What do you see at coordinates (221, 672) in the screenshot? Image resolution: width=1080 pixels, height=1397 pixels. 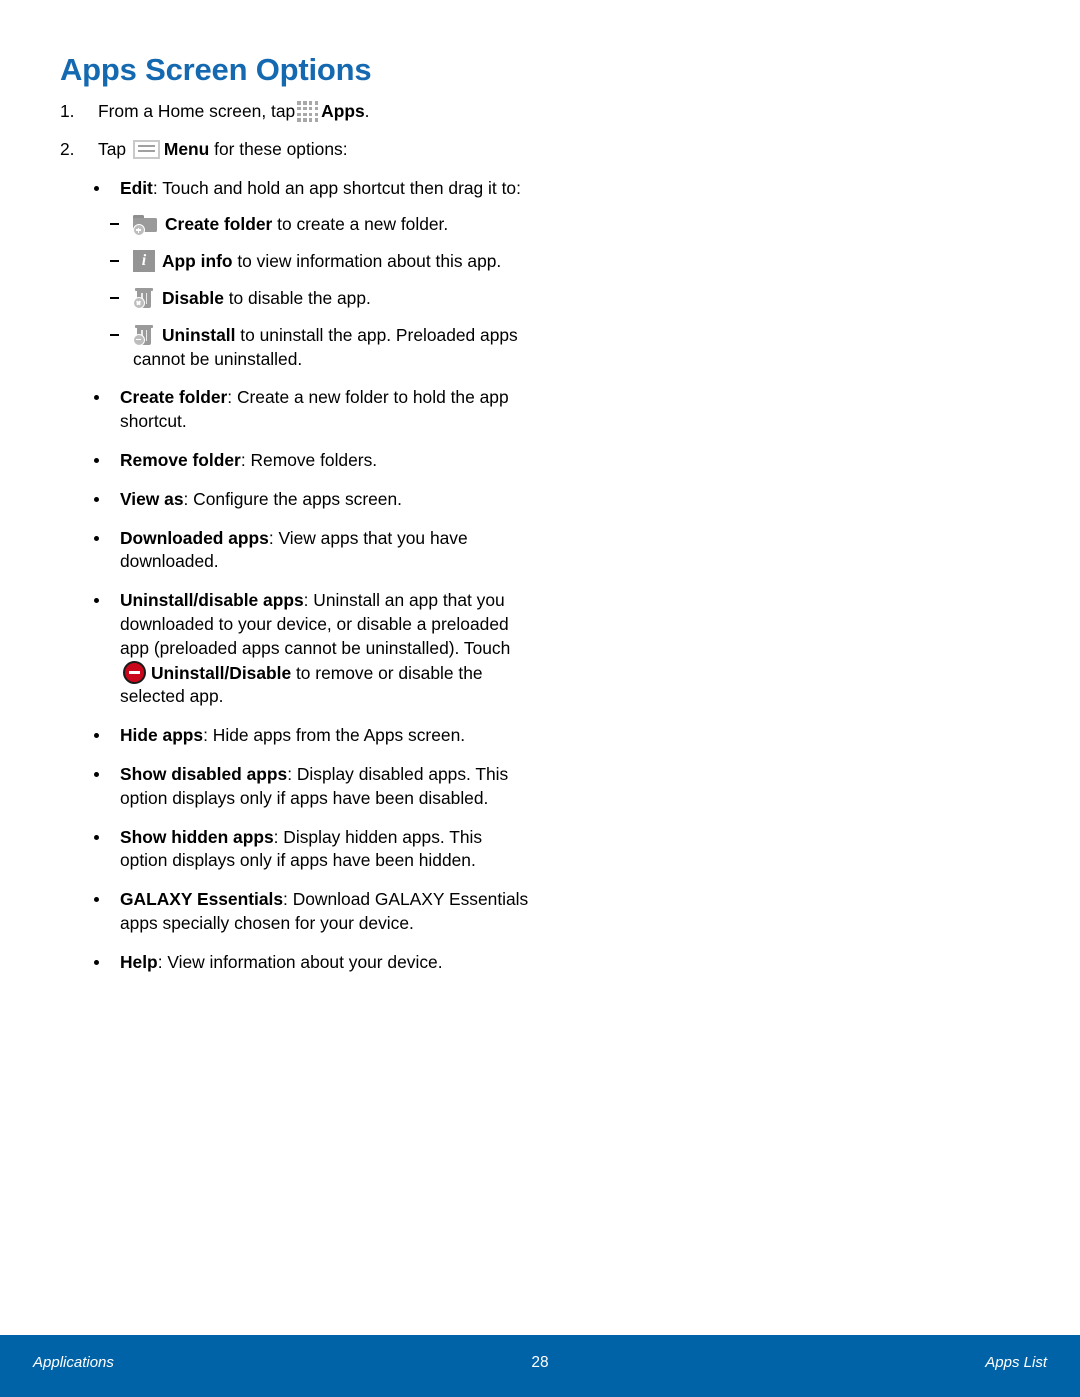 I see `option-uninstall-disable-inline-label: Uninstall/Disable` at bounding box center [221, 672].